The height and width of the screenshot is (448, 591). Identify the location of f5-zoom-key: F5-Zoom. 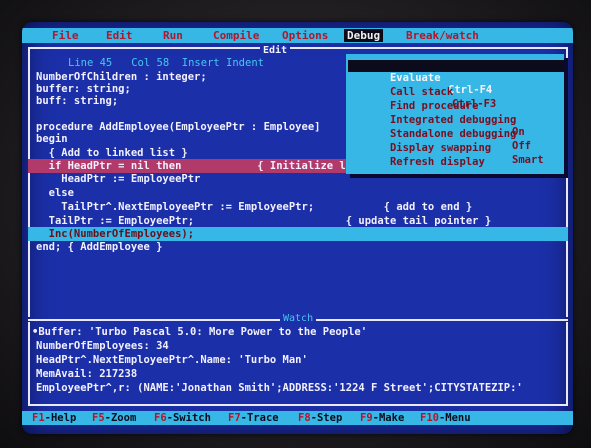
(114, 418).